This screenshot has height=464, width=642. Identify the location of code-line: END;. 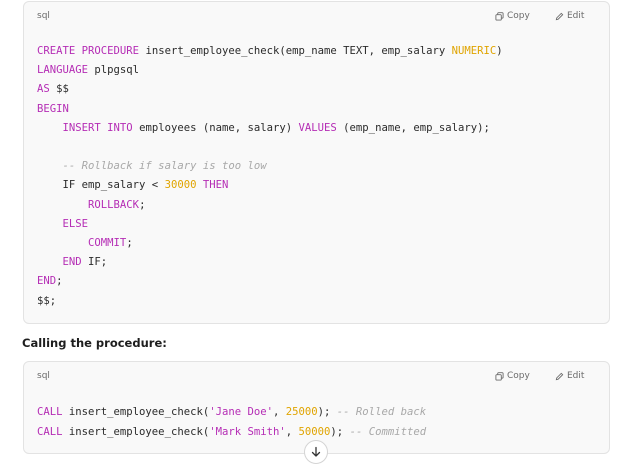
(50, 281).